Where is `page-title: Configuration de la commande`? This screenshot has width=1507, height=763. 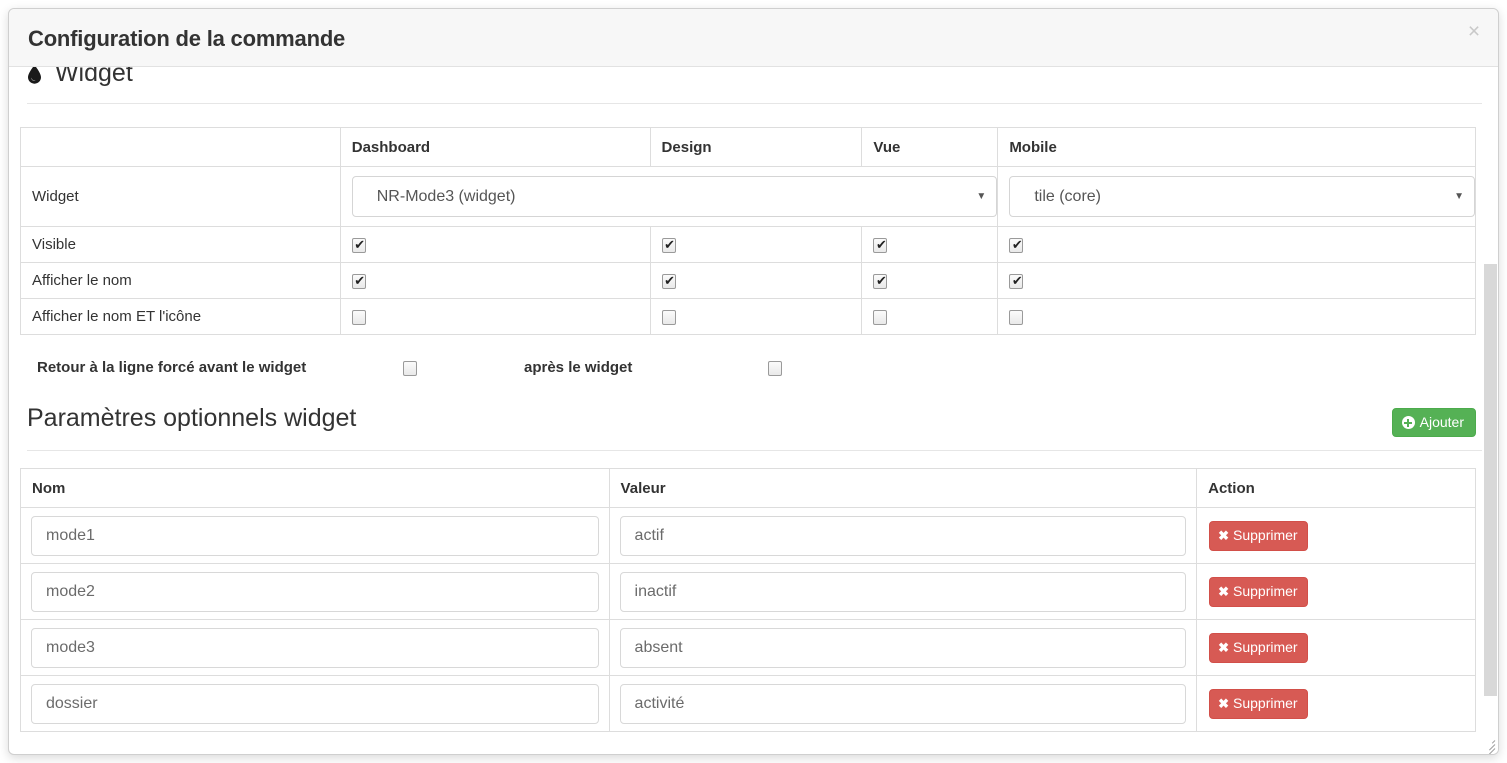 page-title: Configuration de la commande is located at coordinates (187, 38).